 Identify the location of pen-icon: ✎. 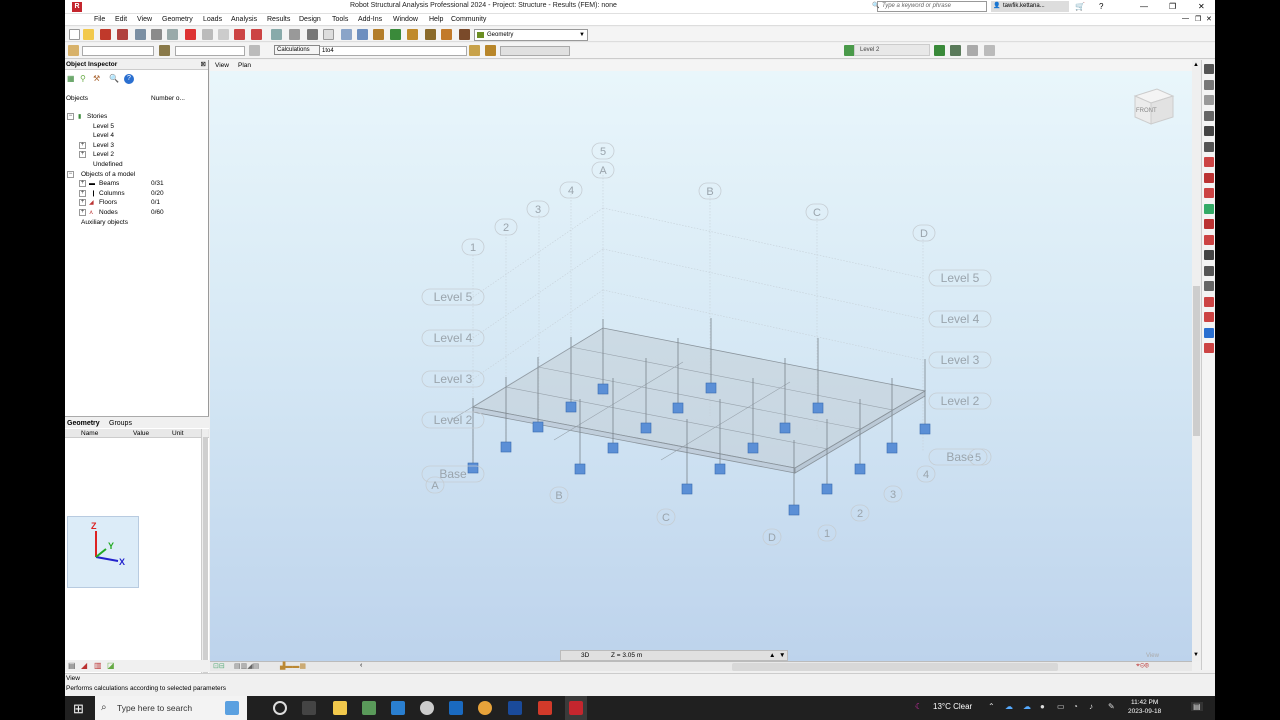
(1111, 706).